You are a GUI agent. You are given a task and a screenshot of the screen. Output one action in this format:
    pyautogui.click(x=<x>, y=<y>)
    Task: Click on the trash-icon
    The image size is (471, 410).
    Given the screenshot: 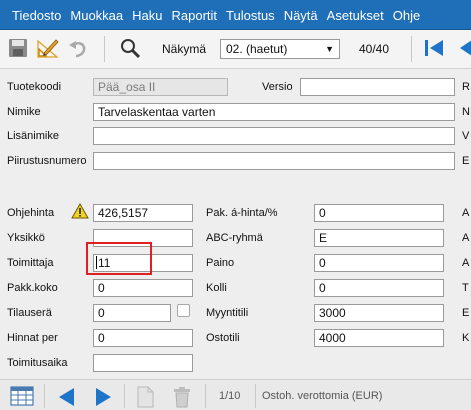 What is the action you would take?
    pyautogui.click(x=182, y=397)
    